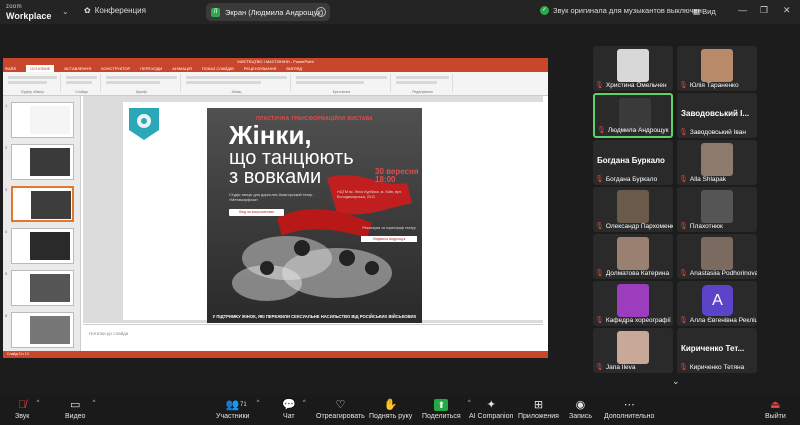 This screenshot has height=425, width=800. Describe the element at coordinates (676, 381) in the screenshot. I see `gallery-scroll-down-icon: ⌄` at that location.